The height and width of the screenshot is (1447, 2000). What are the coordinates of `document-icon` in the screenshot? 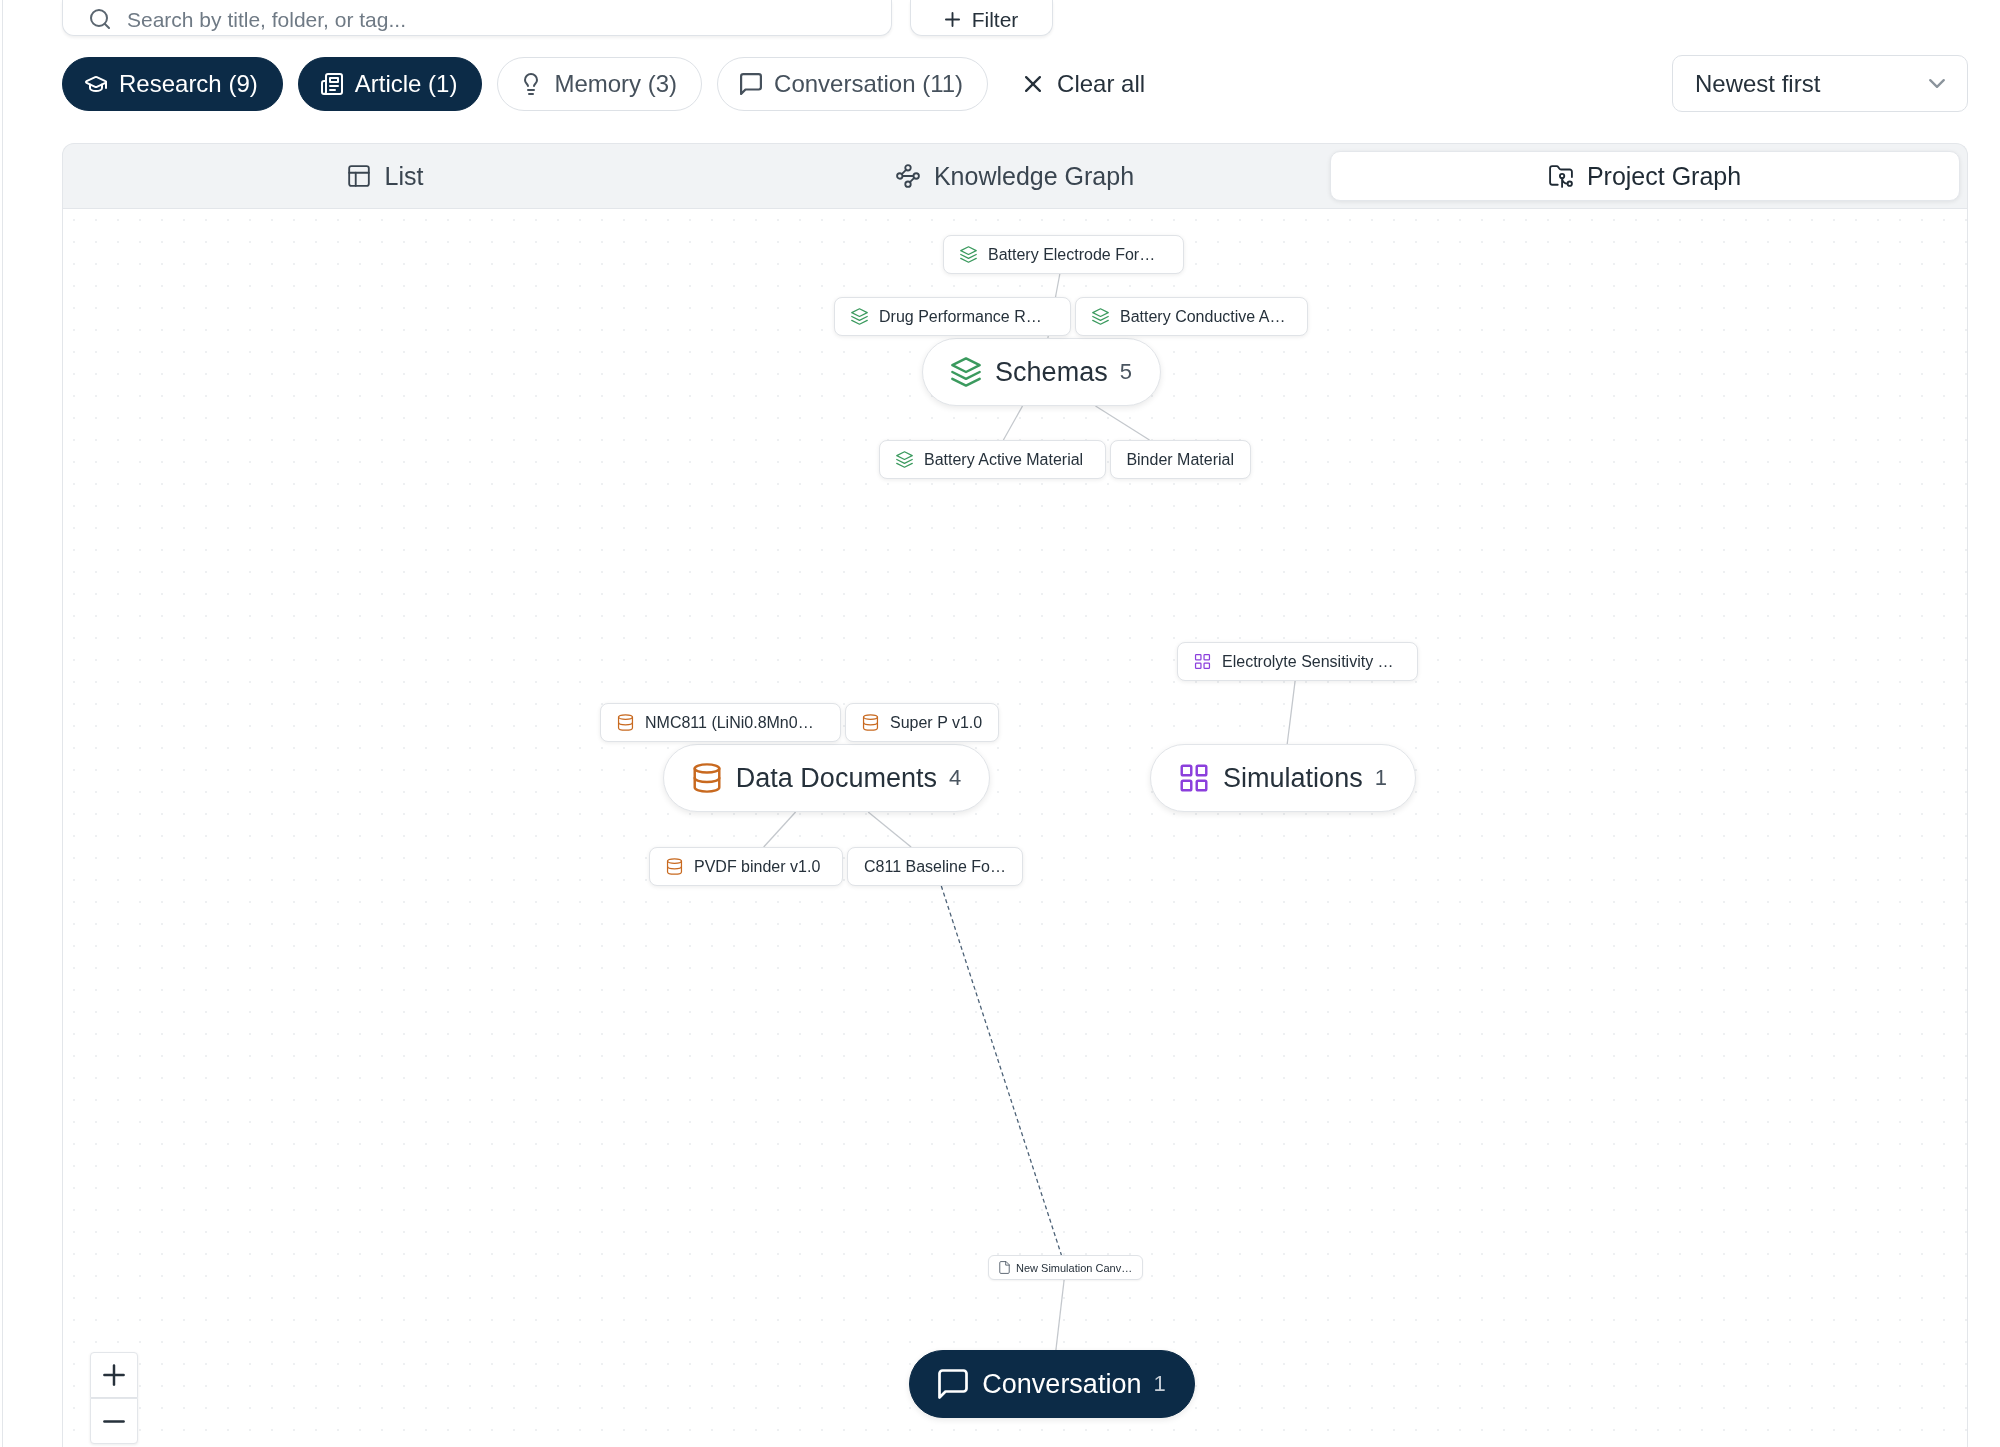 It's located at (1004, 1267).